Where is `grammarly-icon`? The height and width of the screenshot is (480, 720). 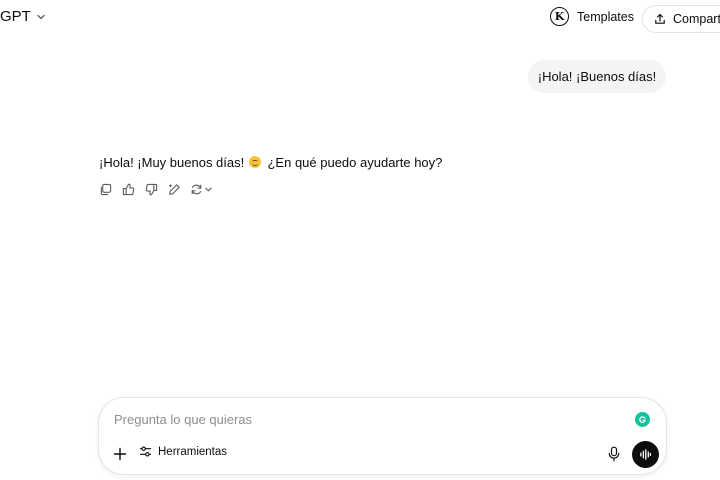 grammarly-icon is located at coordinates (642, 419).